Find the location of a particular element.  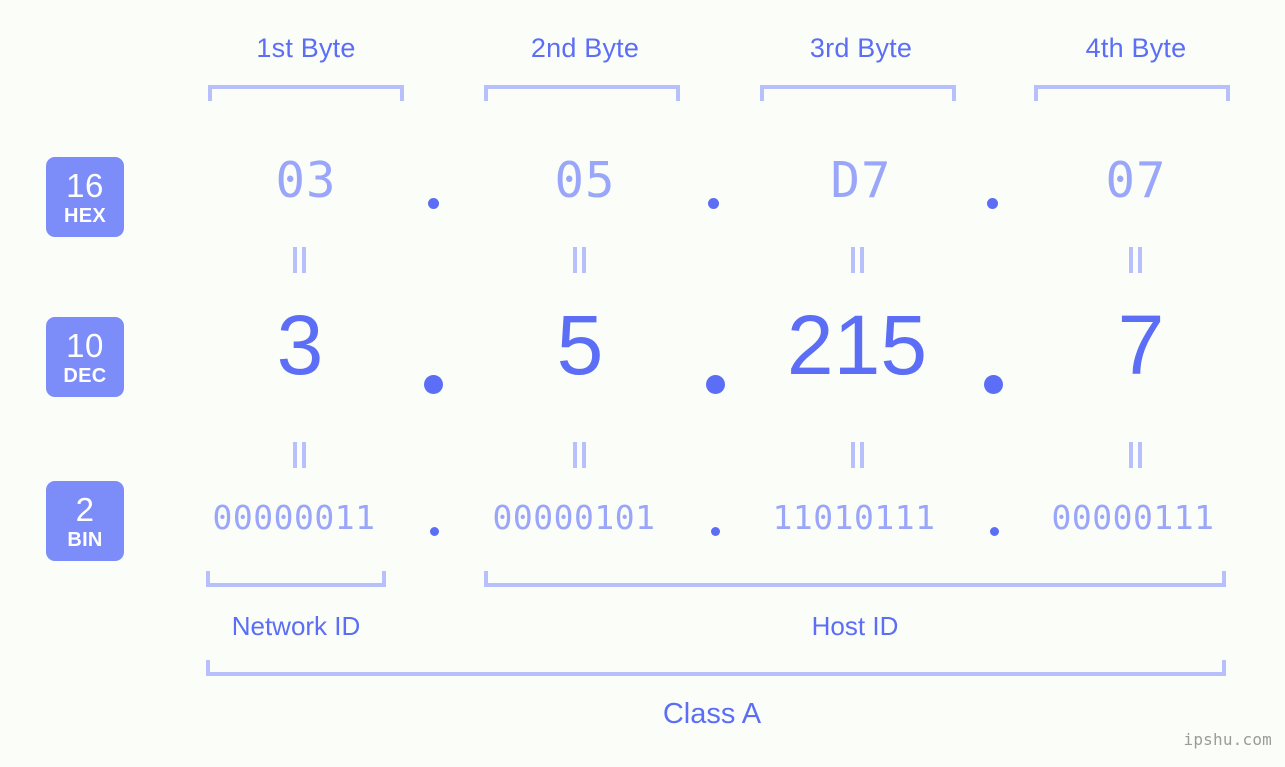

radix-badge-hex: 16 HEX is located at coordinates (85, 197).